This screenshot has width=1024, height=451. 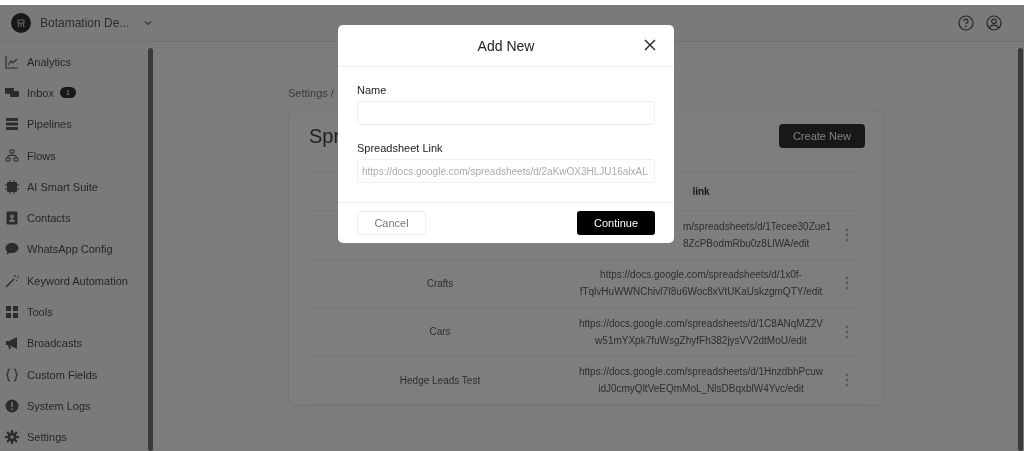 What do you see at coordinates (12, 280) in the screenshot?
I see `wand-icon` at bounding box center [12, 280].